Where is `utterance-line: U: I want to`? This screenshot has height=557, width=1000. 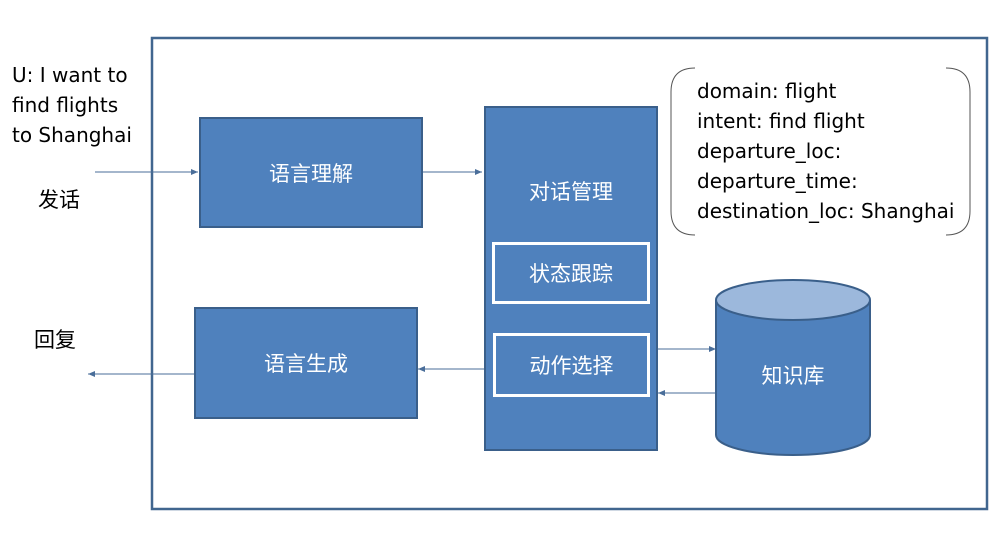
utterance-line: U: I want to is located at coordinates (70, 75).